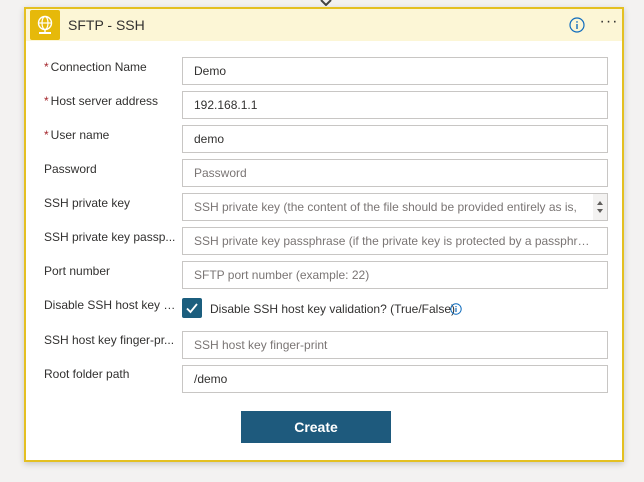  I want to click on scroll-up-icon, so click(600, 203).